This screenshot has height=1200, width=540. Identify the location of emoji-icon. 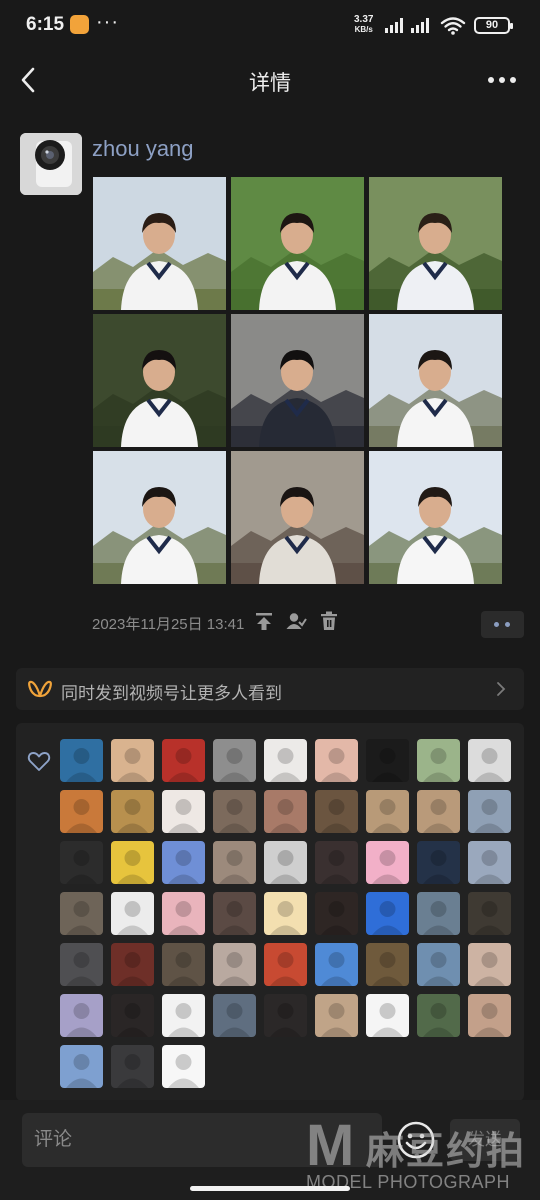
(416, 1140).